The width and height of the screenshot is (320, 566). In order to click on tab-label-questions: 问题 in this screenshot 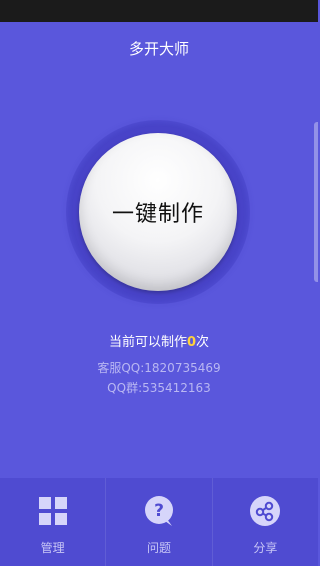, I will do `click(158, 548)`.